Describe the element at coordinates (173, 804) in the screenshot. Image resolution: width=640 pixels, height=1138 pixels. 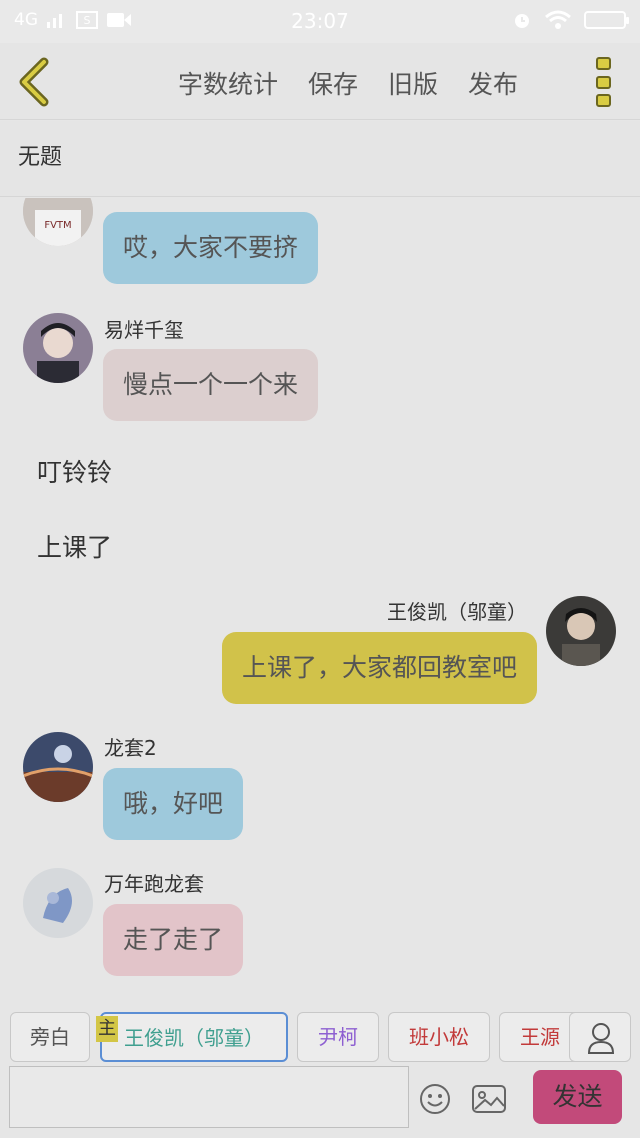
I see `message-bubble: 哦，好吧` at that location.